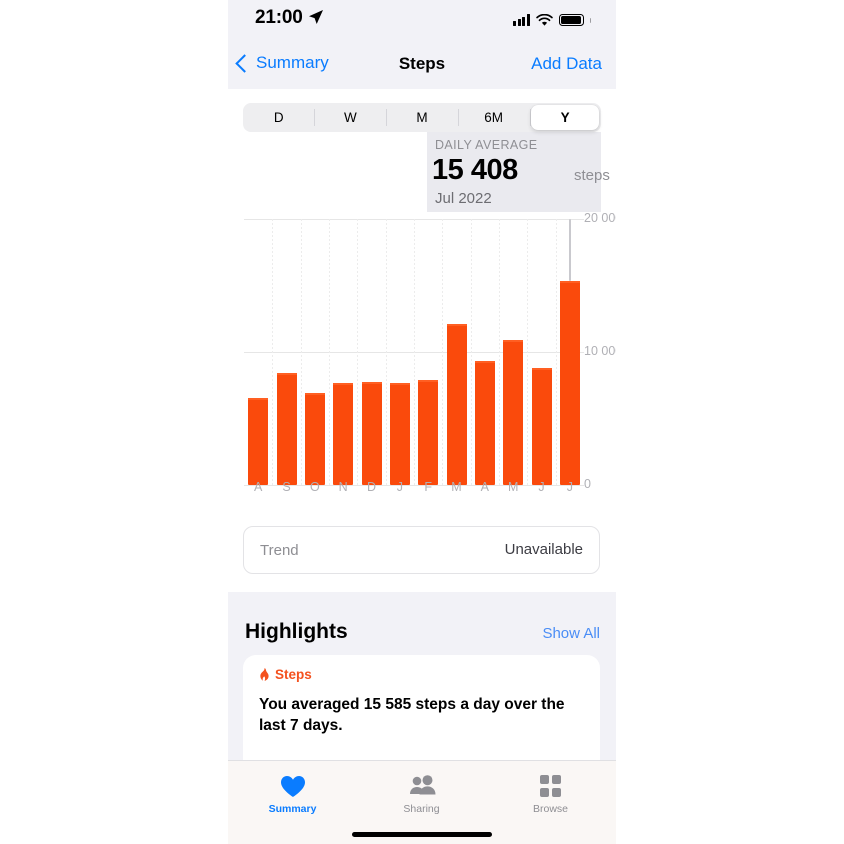  What do you see at coordinates (543, 549) in the screenshot?
I see `trend-value: Unavailable` at bounding box center [543, 549].